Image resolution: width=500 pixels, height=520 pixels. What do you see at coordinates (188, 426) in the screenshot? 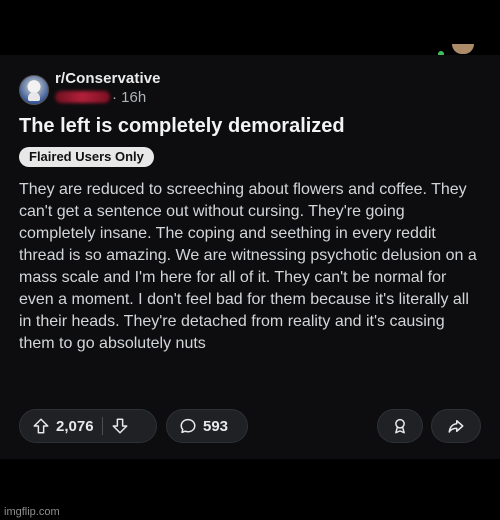
I see `comment-bubble-icon` at bounding box center [188, 426].